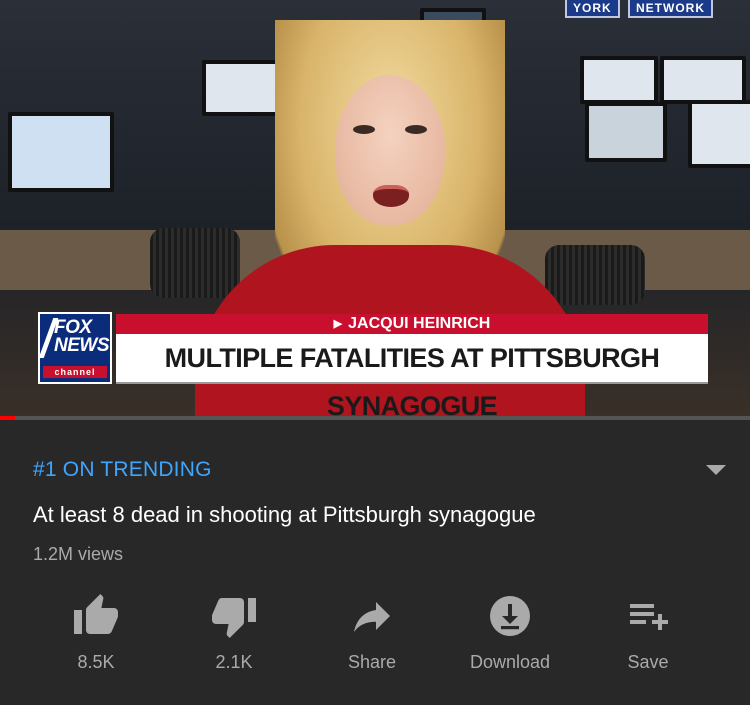 Image resolution: width=750 pixels, height=705 pixels. What do you see at coordinates (78, 554) in the screenshot?
I see `view-count: 1.2M views` at bounding box center [78, 554].